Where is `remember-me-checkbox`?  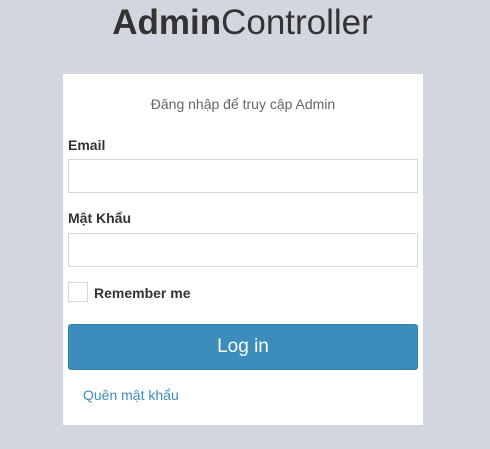 remember-me-checkbox is located at coordinates (78, 292).